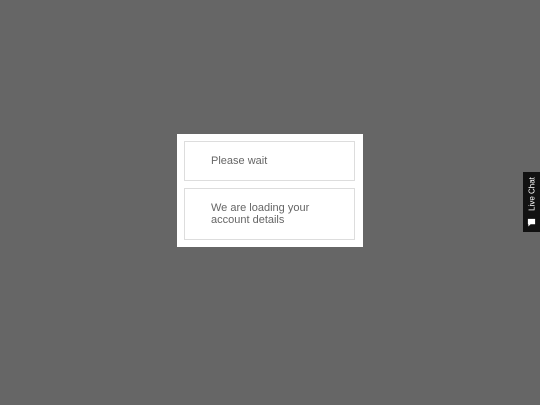  I want to click on live-chat-button: Live Chat, so click(531, 202).